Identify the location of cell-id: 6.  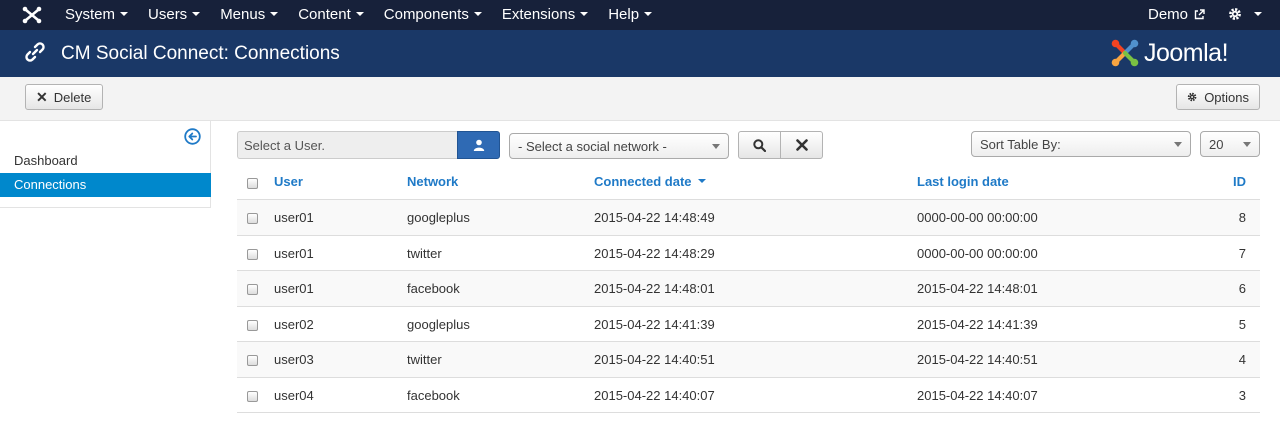
(1242, 288).